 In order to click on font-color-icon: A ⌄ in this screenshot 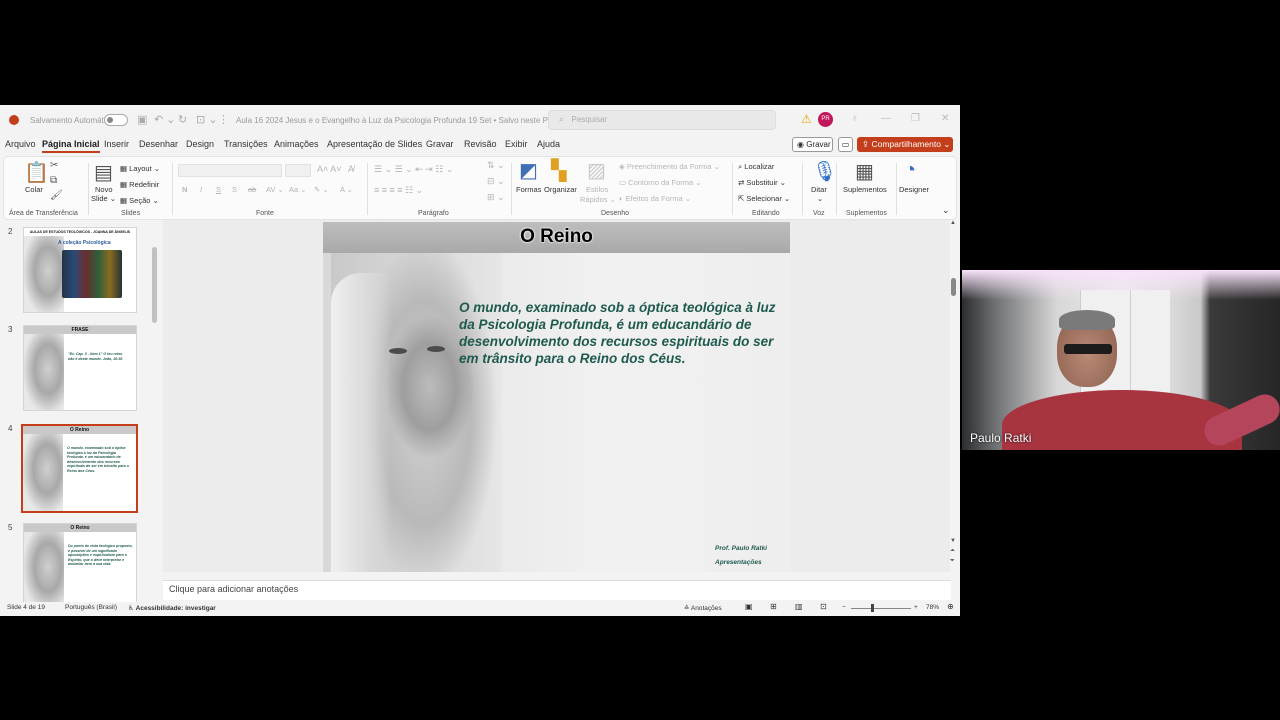, I will do `click(346, 189)`.